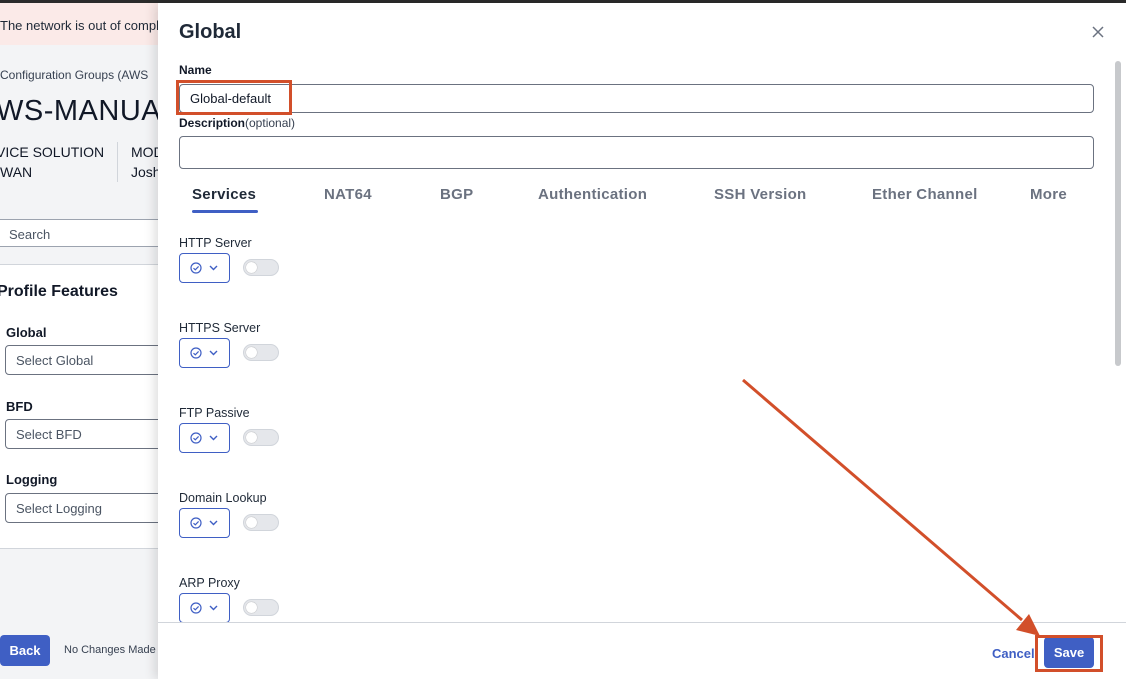  What do you see at coordinates (1013, 653) in the screenshot?
I see `cancel-button: Cancel` at bounding box center [1013, 653].